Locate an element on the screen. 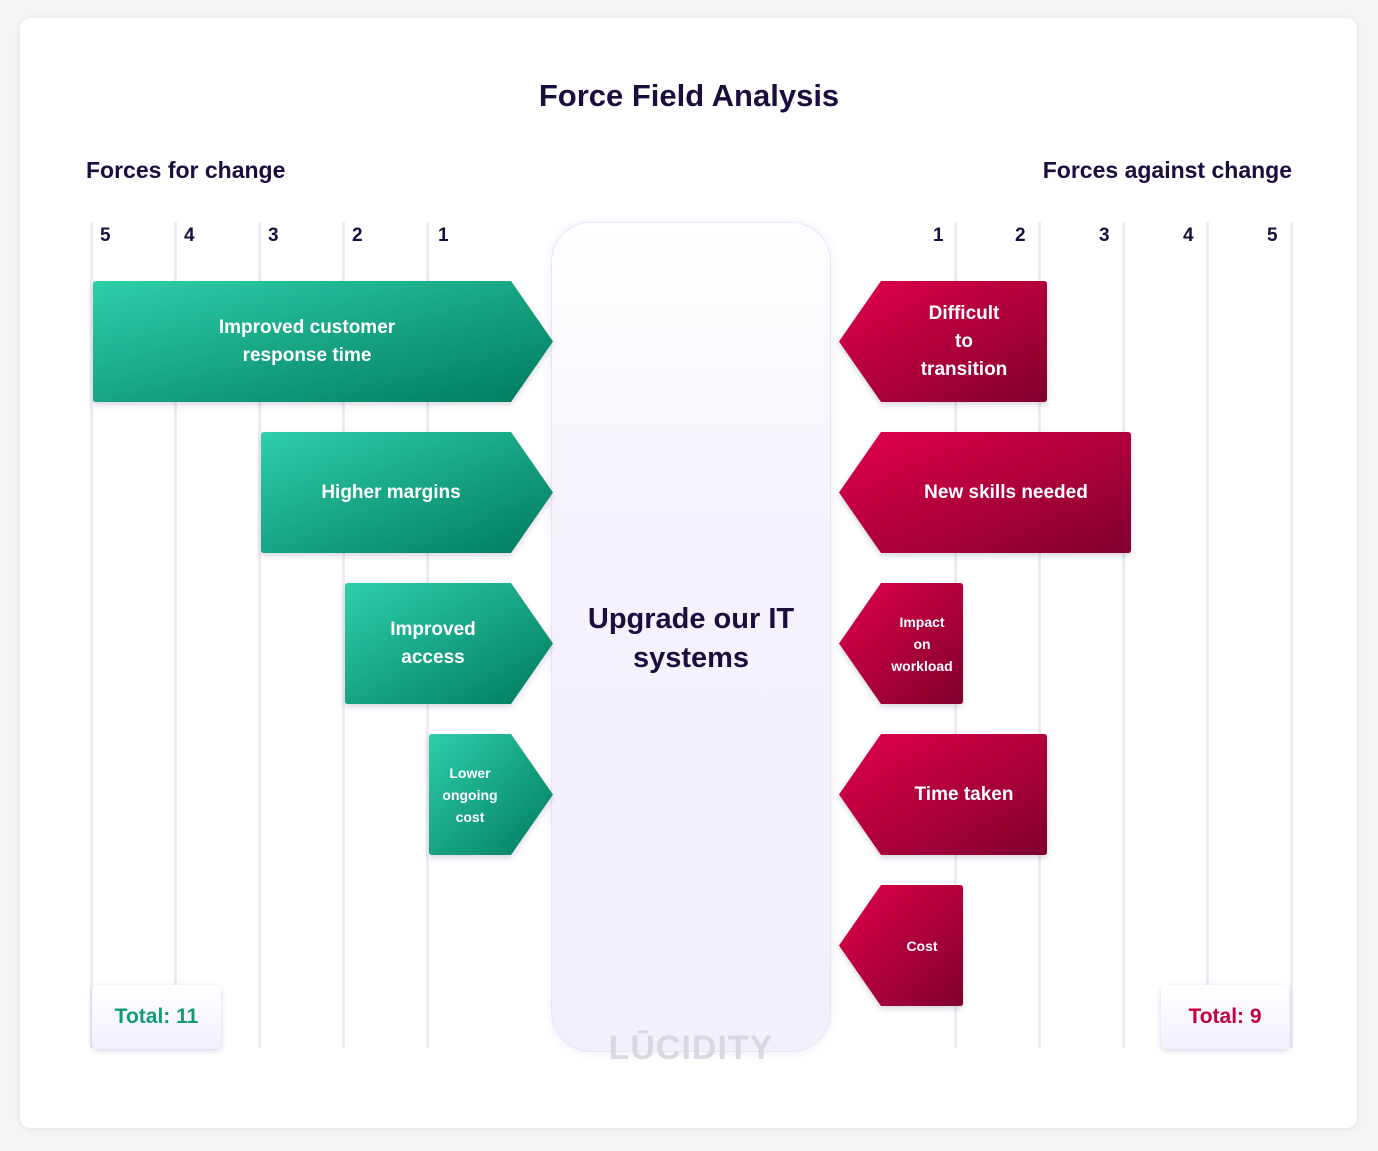  force-for-arrow: Improved customer response time is located at coordinates (323, 341).